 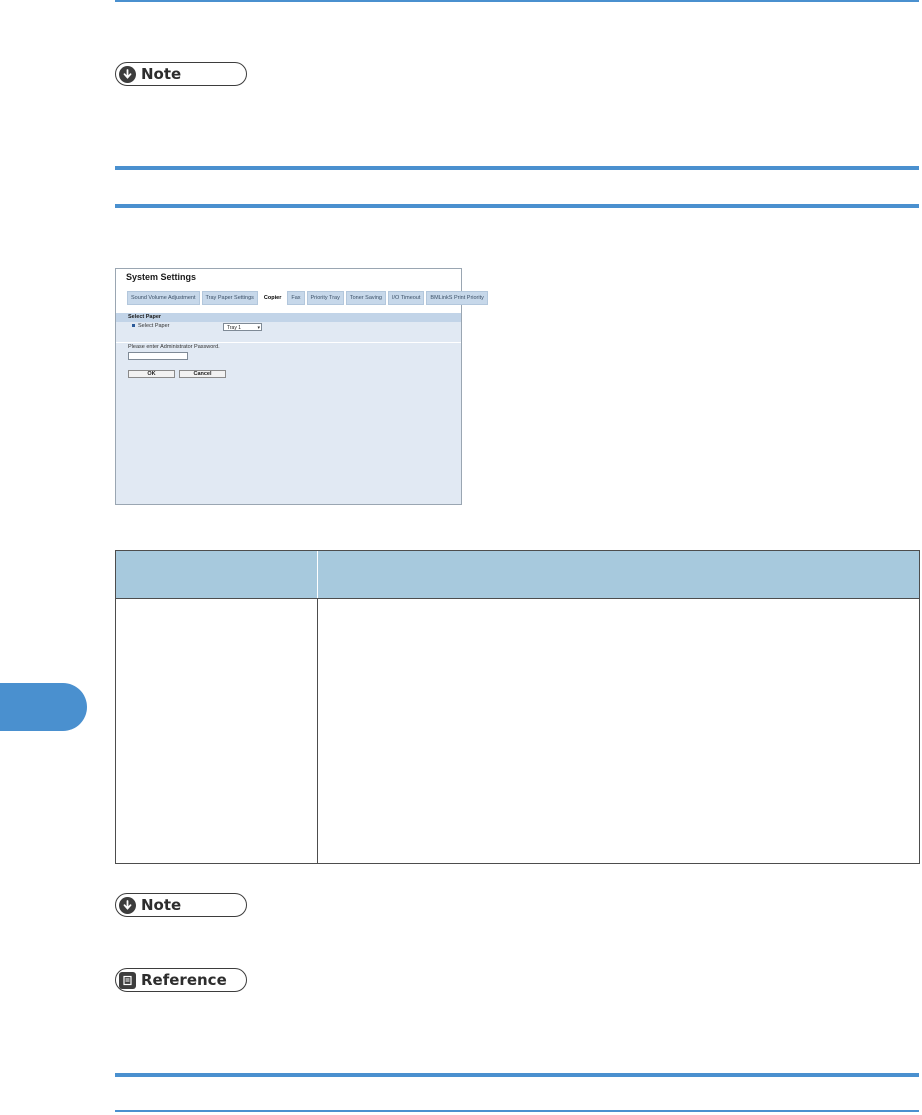 What do you see at coordinates (272, 298) in the screenshot?
I see `tab-copier: Copier` at bounding box center [272, 298].